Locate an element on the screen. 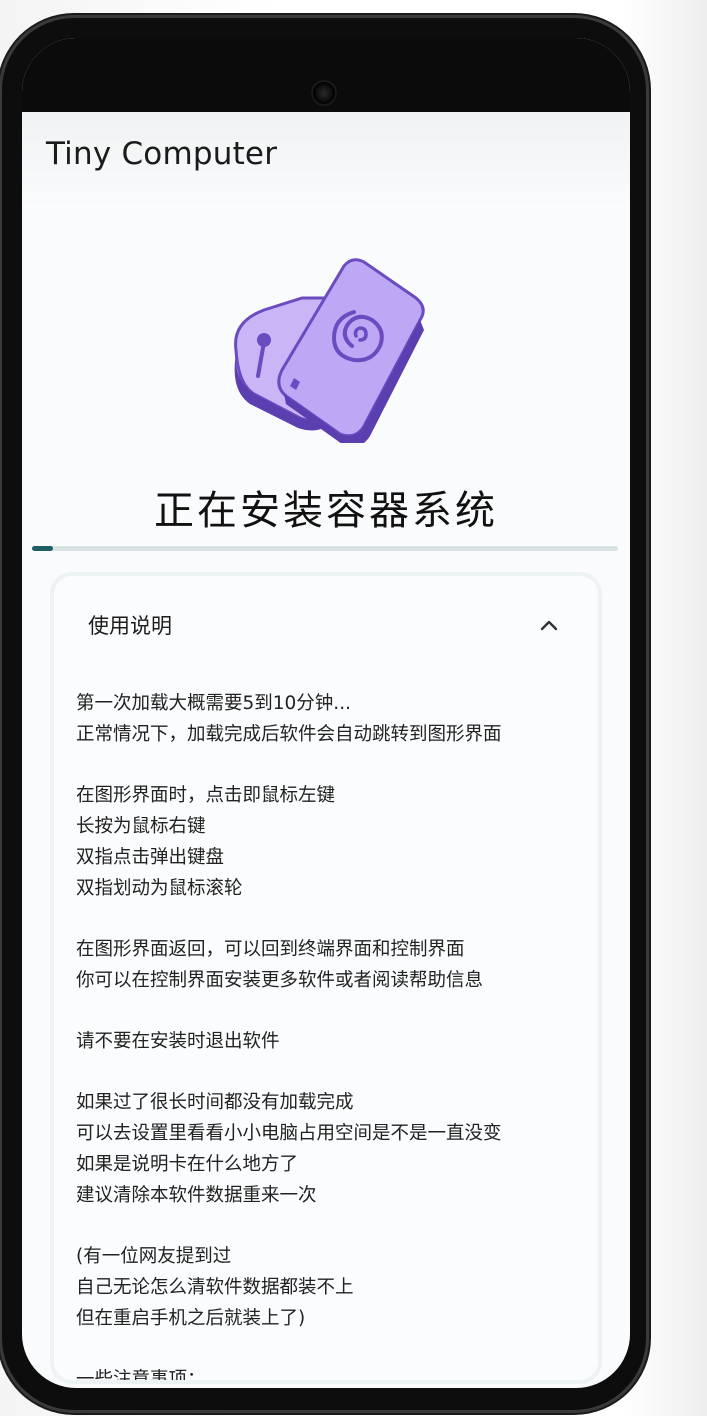  instruction-line: 长按为鼠标右键 is located at coordinates (141, 826).